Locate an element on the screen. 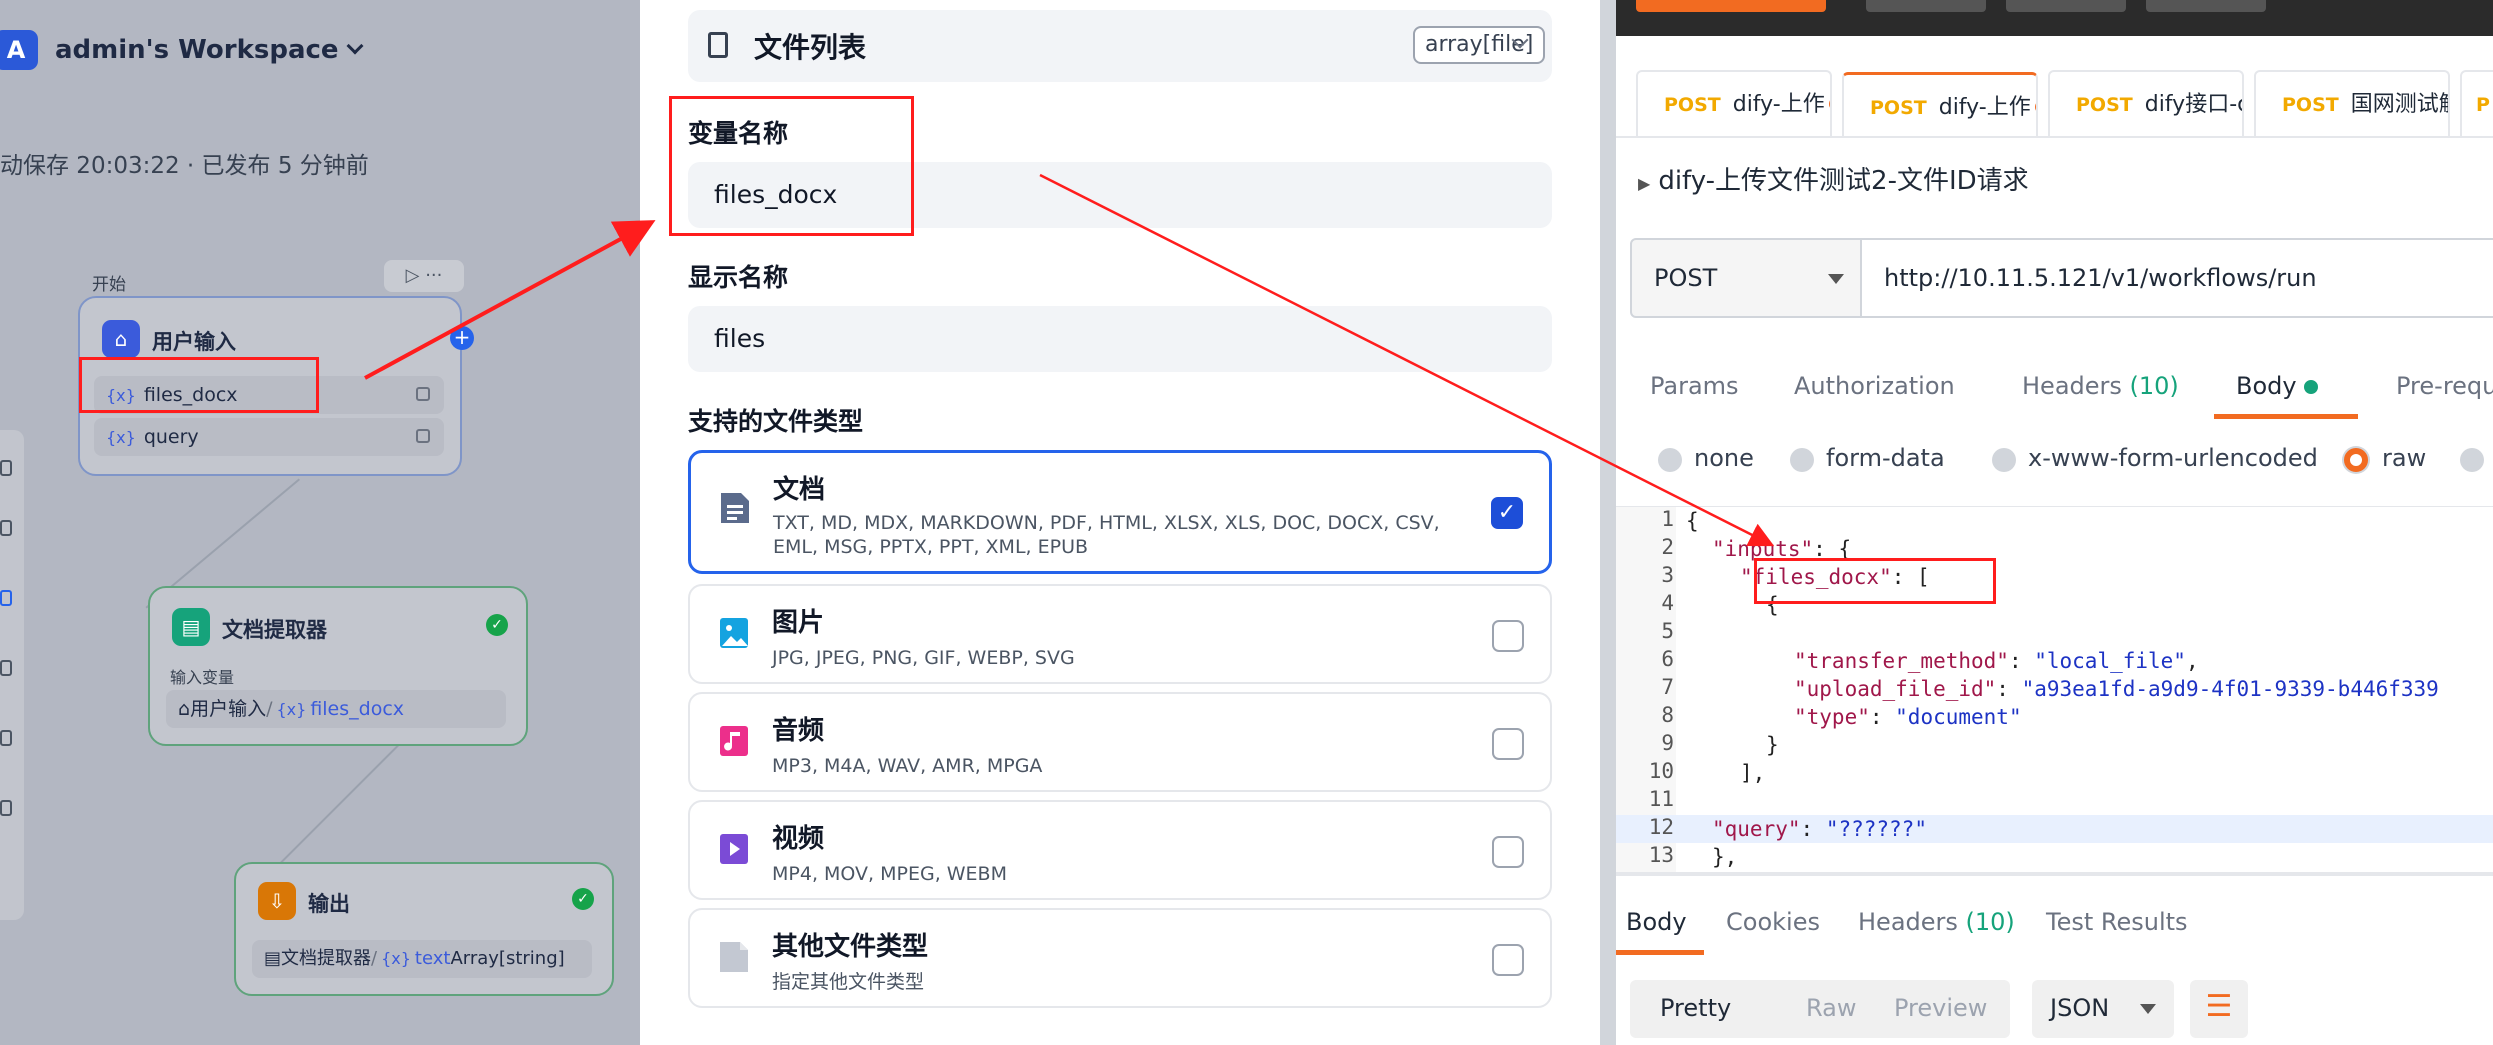 The image size is (2493, 1045). tab-label: dify-上作 is located at coordinates (1778, 104).